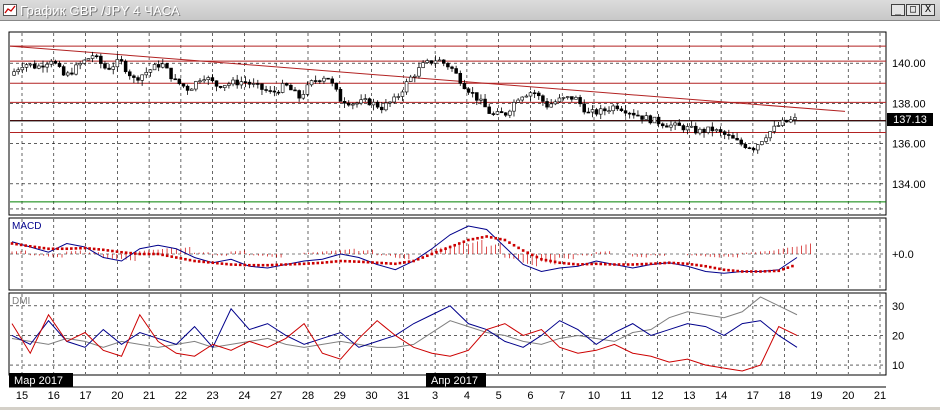  I want to click on period-label-apr: Апр 2017, so click(454, 381).